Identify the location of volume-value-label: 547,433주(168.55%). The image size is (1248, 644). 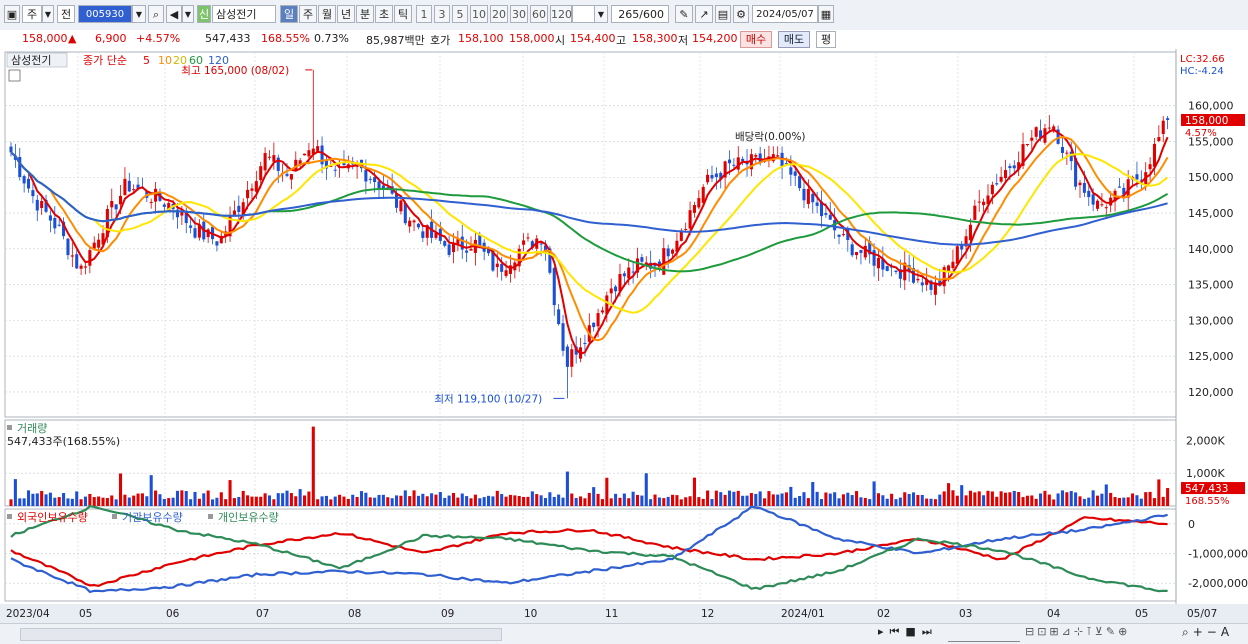
(63, 441).